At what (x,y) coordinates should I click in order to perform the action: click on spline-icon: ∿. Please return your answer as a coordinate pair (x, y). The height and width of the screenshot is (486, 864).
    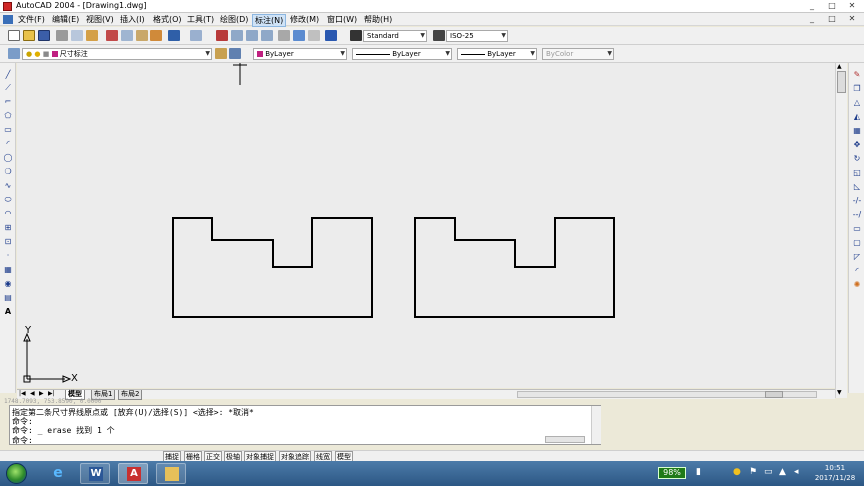
    Looking at the image, I should click on (8, 186).